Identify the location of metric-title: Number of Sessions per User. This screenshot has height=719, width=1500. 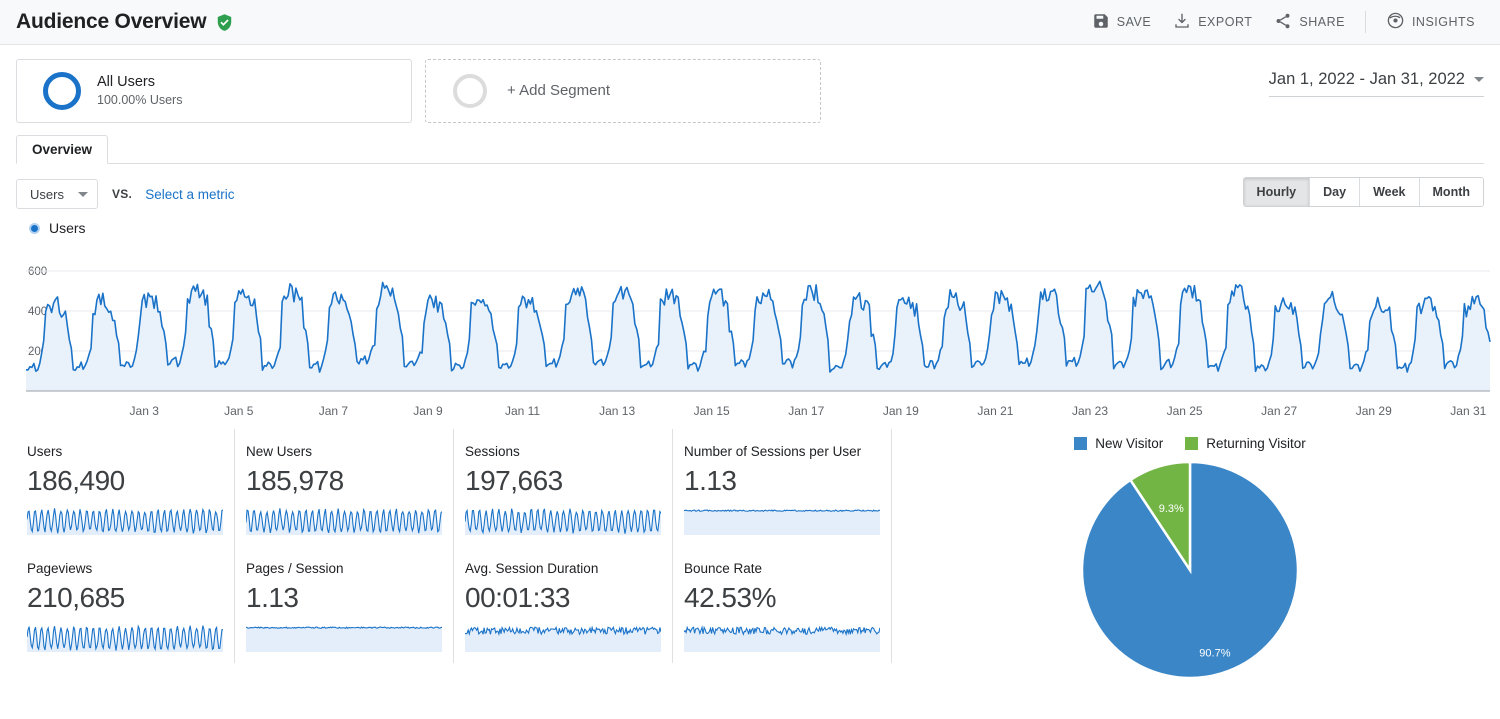
(773, 451).